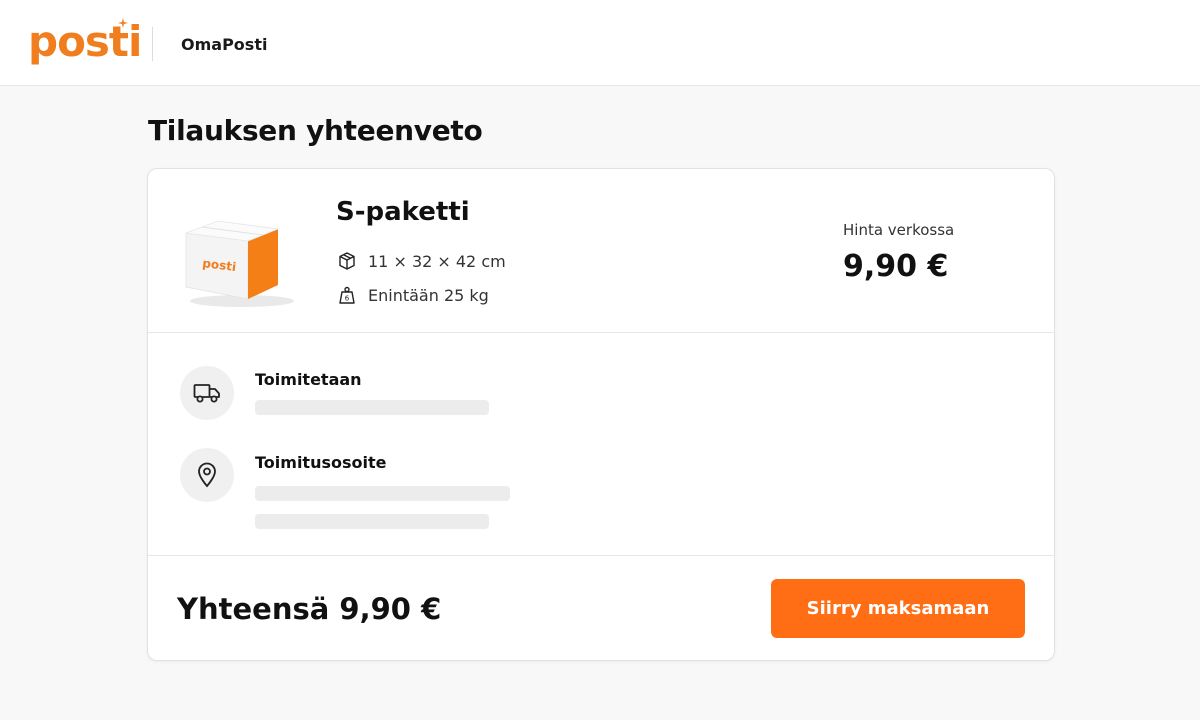  I want to click on top-header: posti OmaPosti, so click(600, 43).